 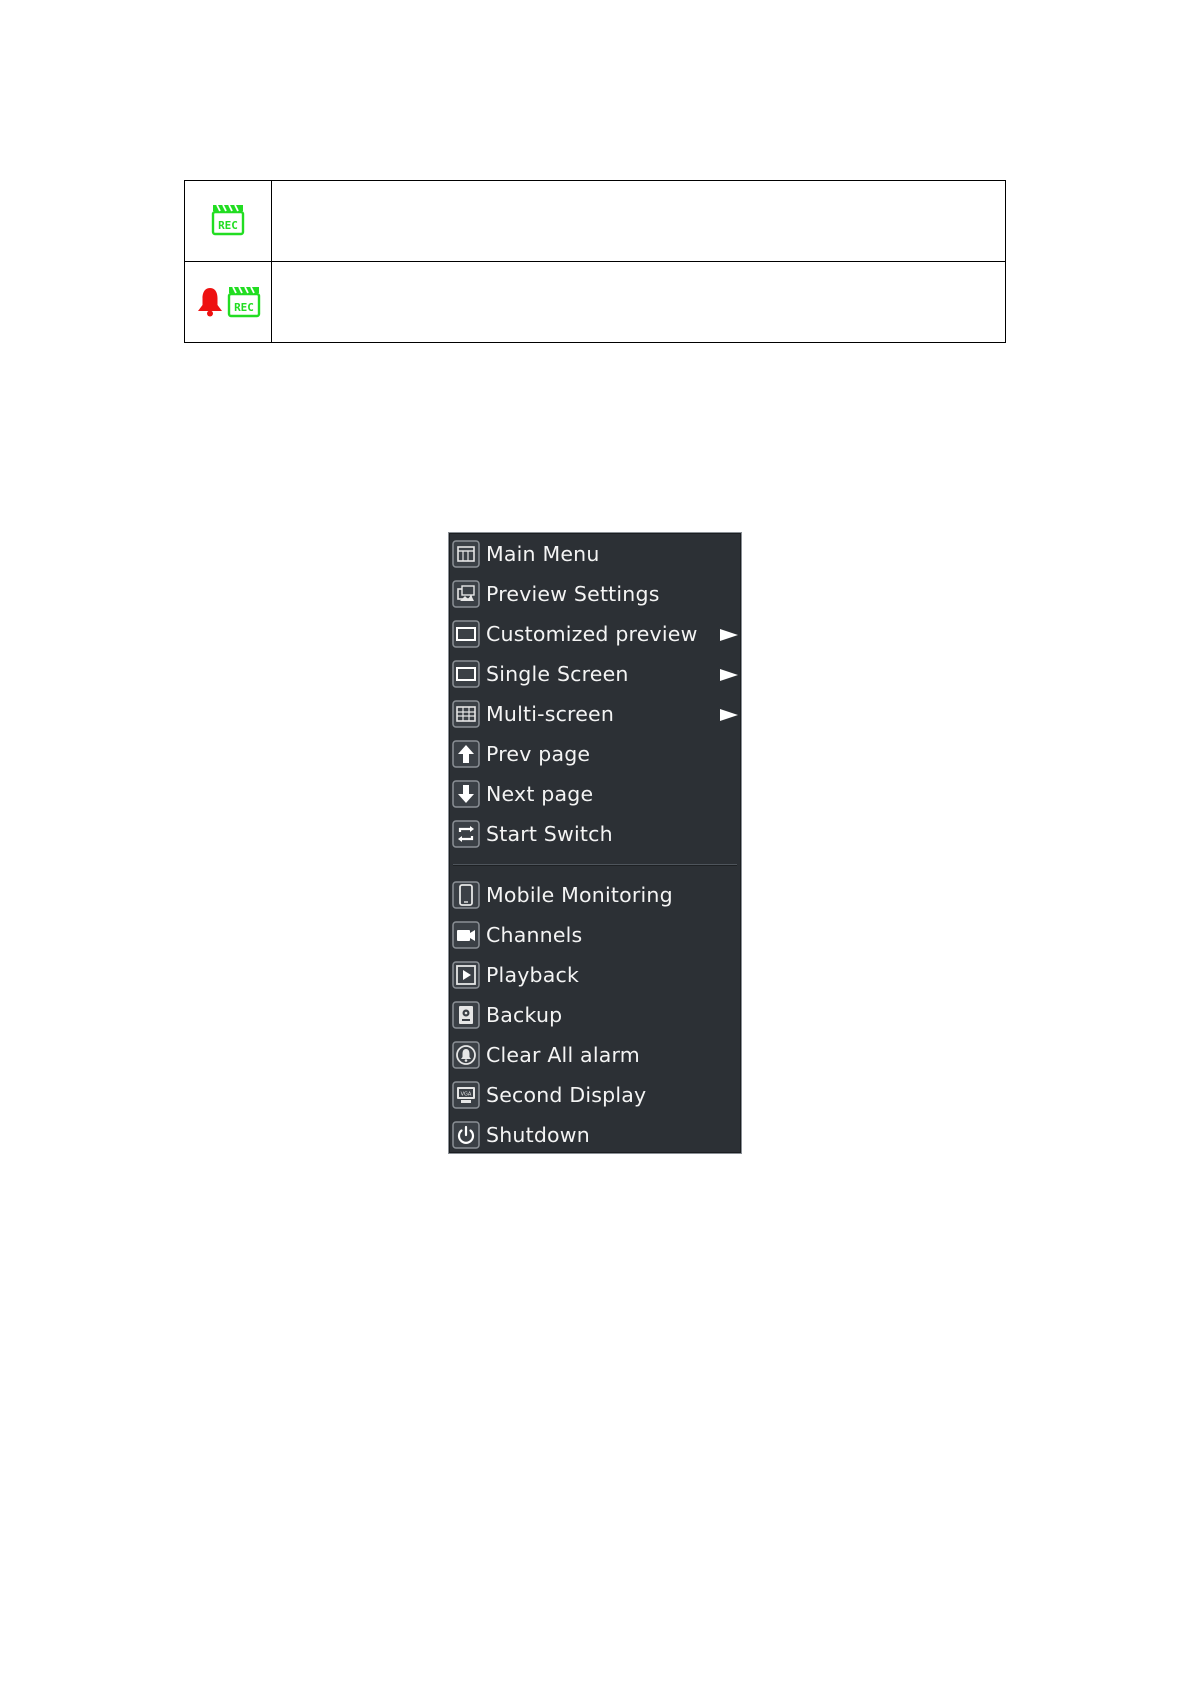 What do you see at coordinates (466, 1055) in the screenshot?
I see `clear-alarm-icon` at bounding box center [466, 1055].